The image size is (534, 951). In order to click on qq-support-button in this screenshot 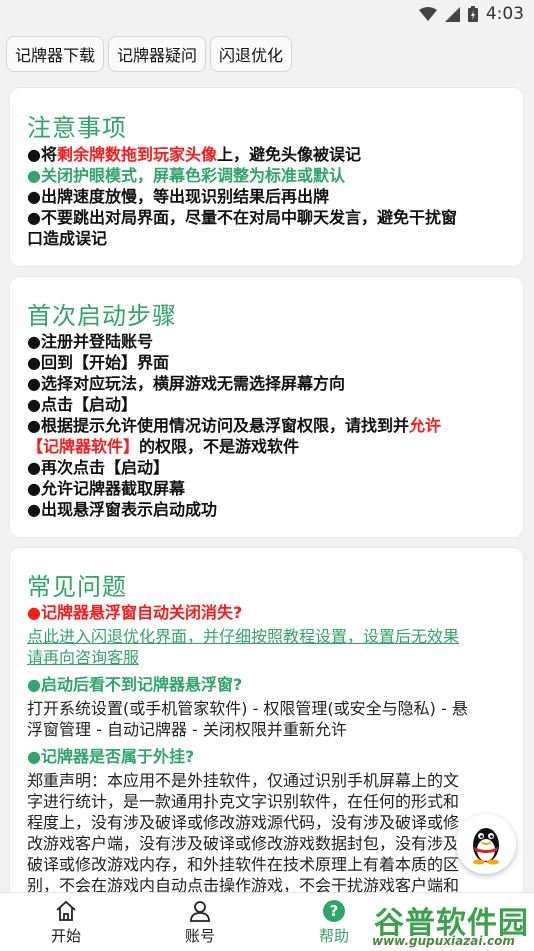, I will do `click(486, 844)`.